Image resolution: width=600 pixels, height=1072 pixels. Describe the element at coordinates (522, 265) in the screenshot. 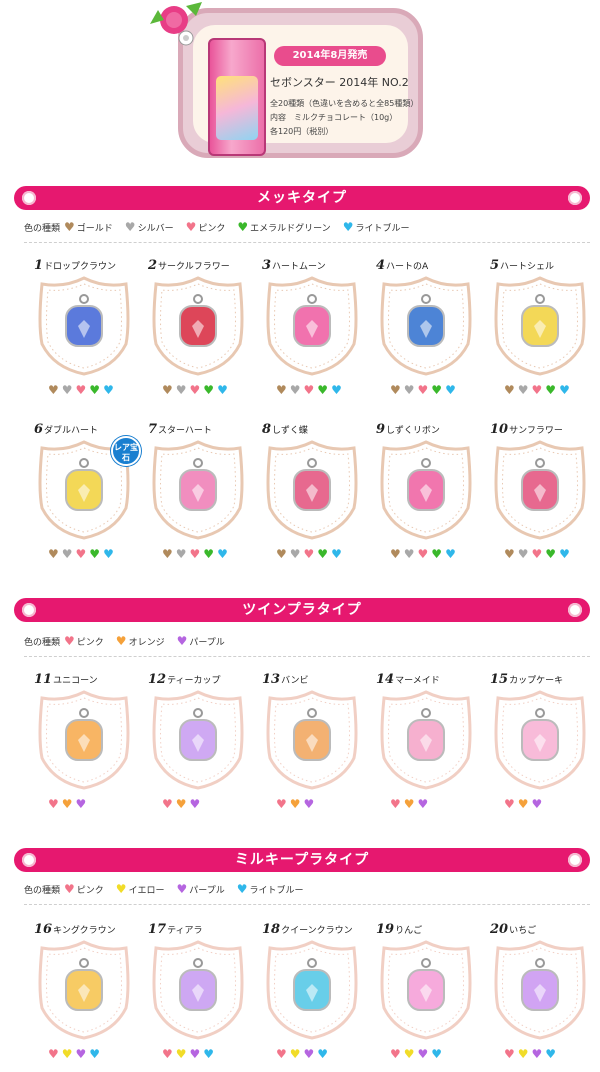

I see `charm-name: 5ハートシェル` at that location.